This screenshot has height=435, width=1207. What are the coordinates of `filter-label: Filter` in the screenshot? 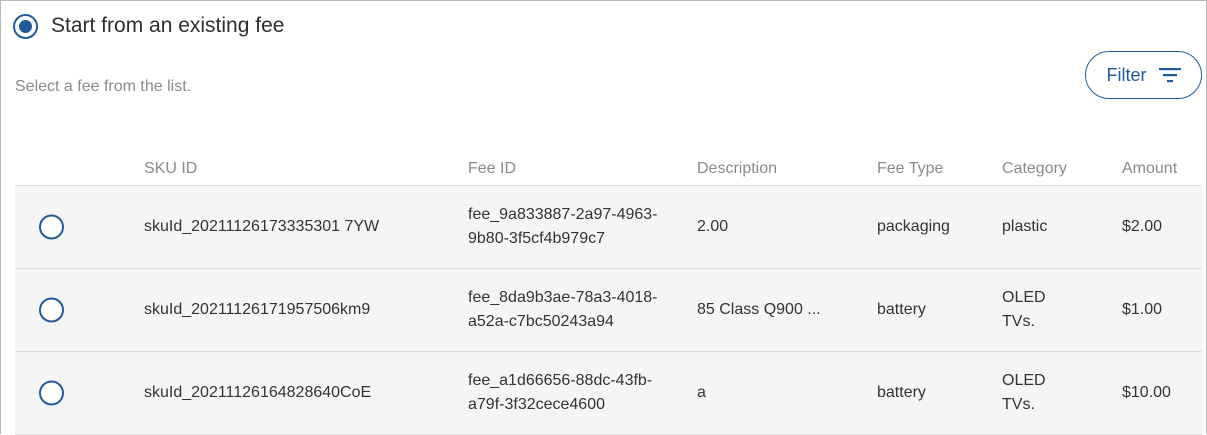 It's located at (1126, 74).